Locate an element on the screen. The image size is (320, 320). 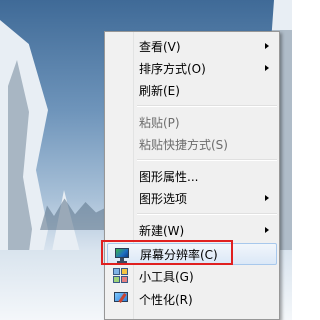
menu-item-label: 图形选项 is located at coordinates (163, 198).